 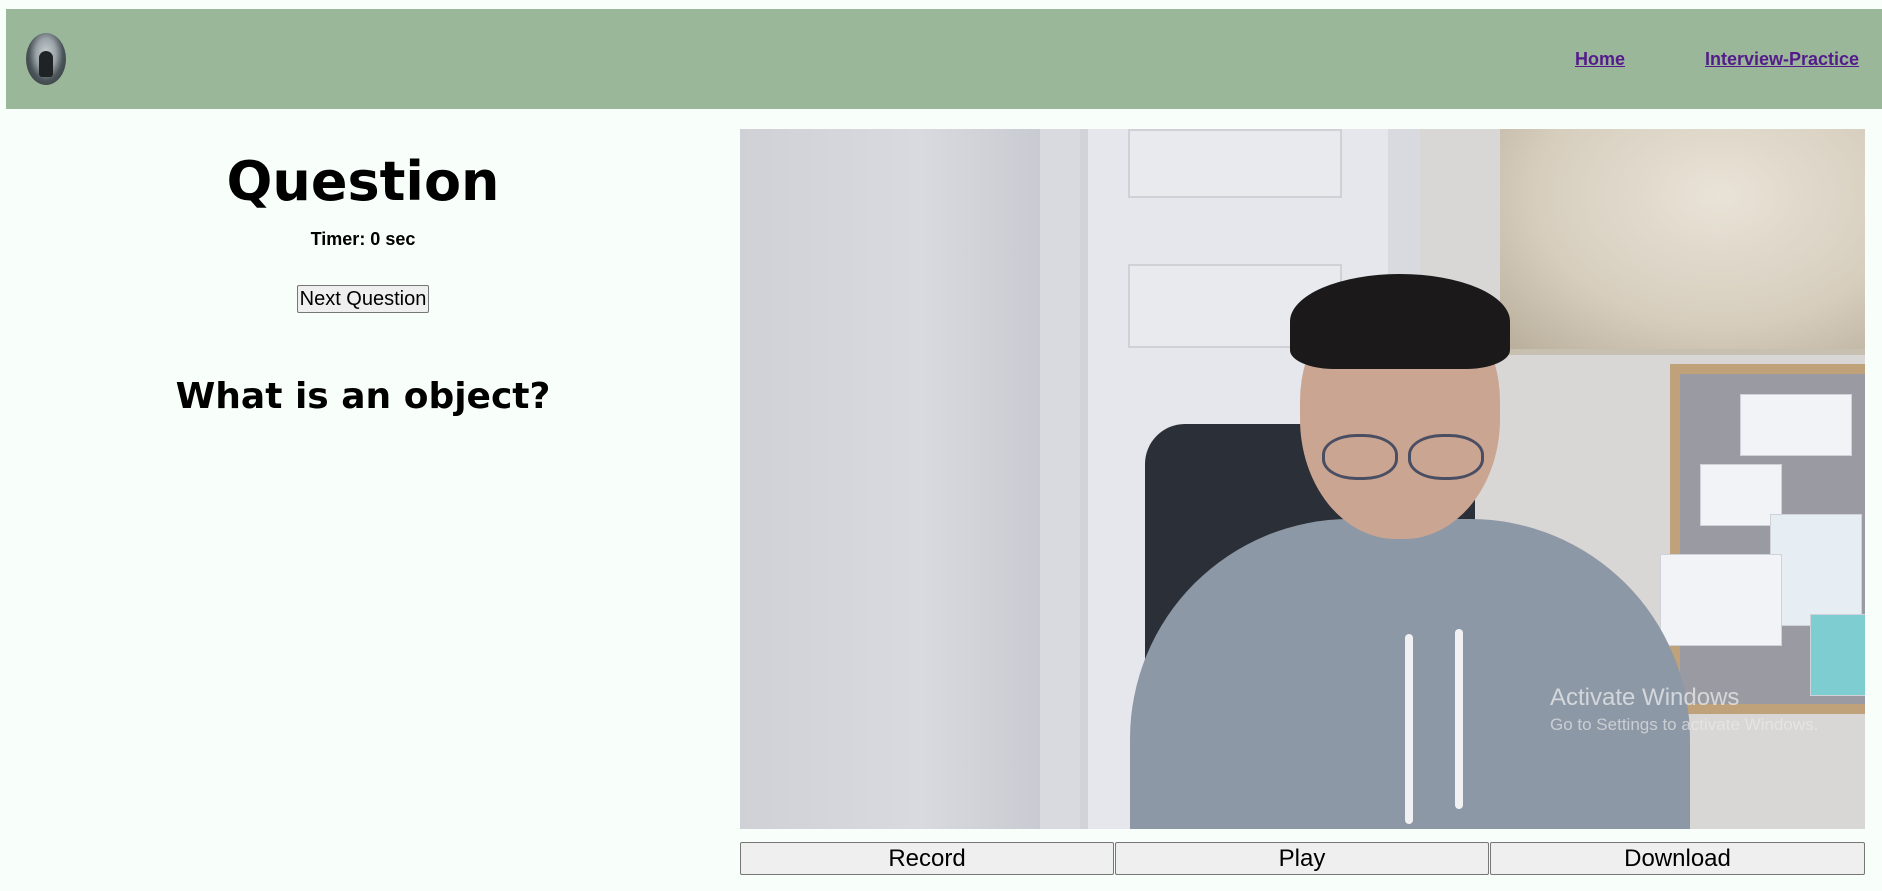 I want to click on activate-windows-title: Activate Windows, so click(x=1645, y=697).